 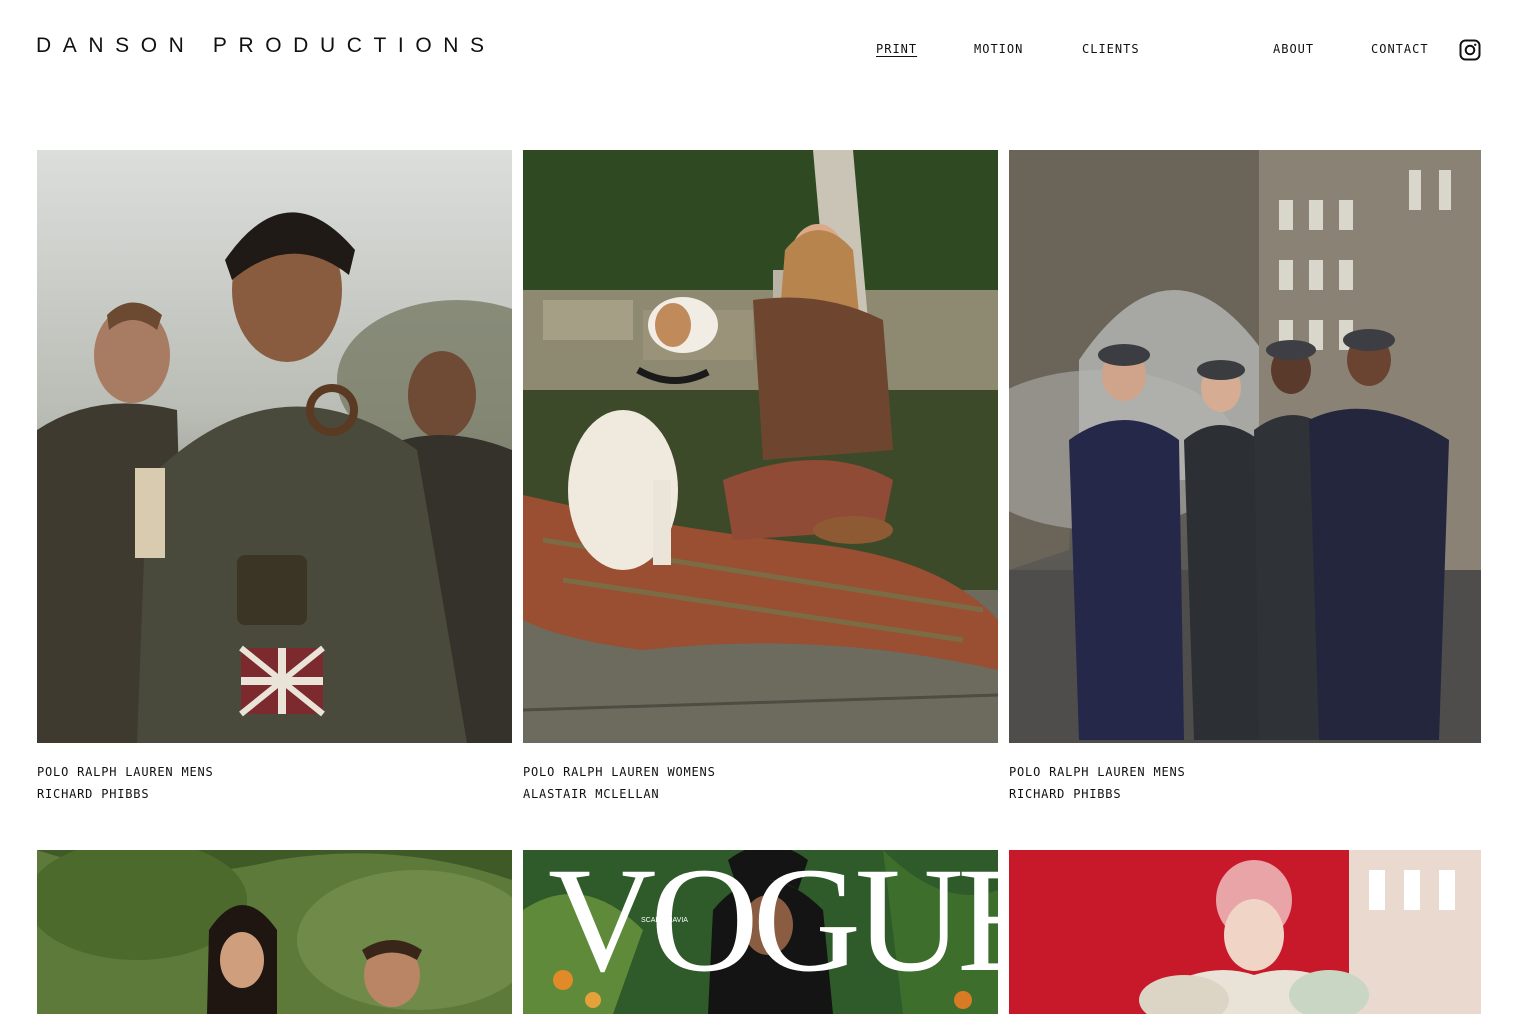 What do you see at coordinates (1293, 49) in the screenshot?
I see `nav-about: ABOUT` at bounding box center [1293, 49].